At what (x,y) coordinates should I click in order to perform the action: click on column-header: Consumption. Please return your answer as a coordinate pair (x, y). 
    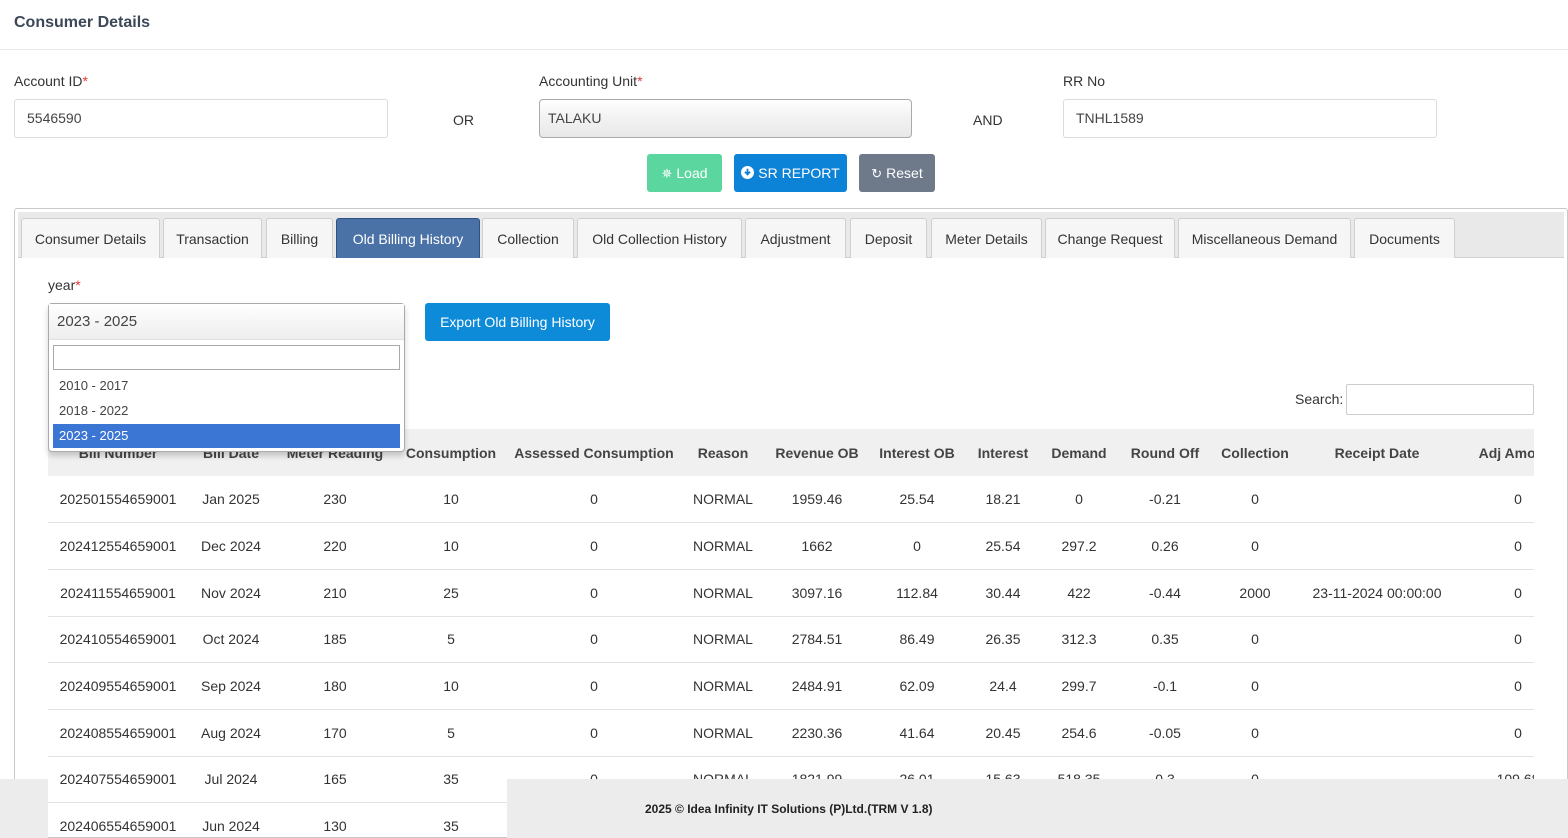
    Looking at the image, I should click on (451, 452).